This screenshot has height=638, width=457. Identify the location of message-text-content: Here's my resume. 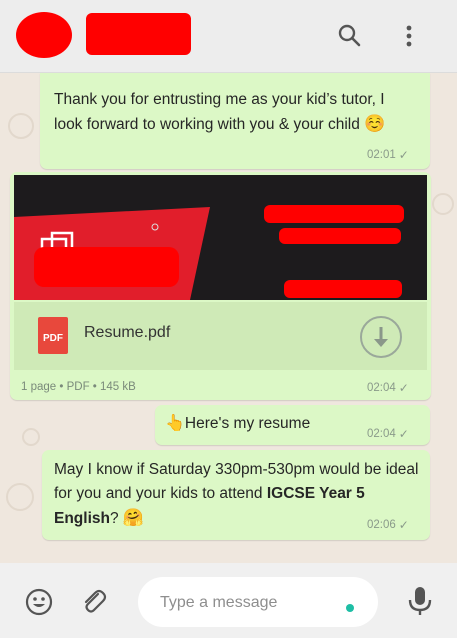
(247, 423).